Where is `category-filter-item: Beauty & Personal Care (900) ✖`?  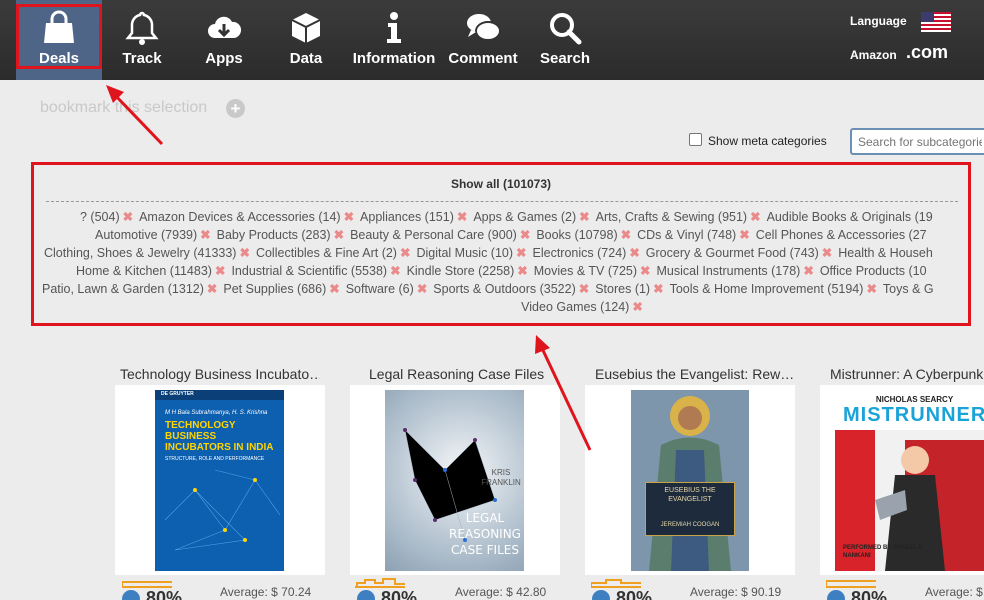 category-filter-item: Beauty & Personal Care (900) ✖ is located at coordinates (440, 234).